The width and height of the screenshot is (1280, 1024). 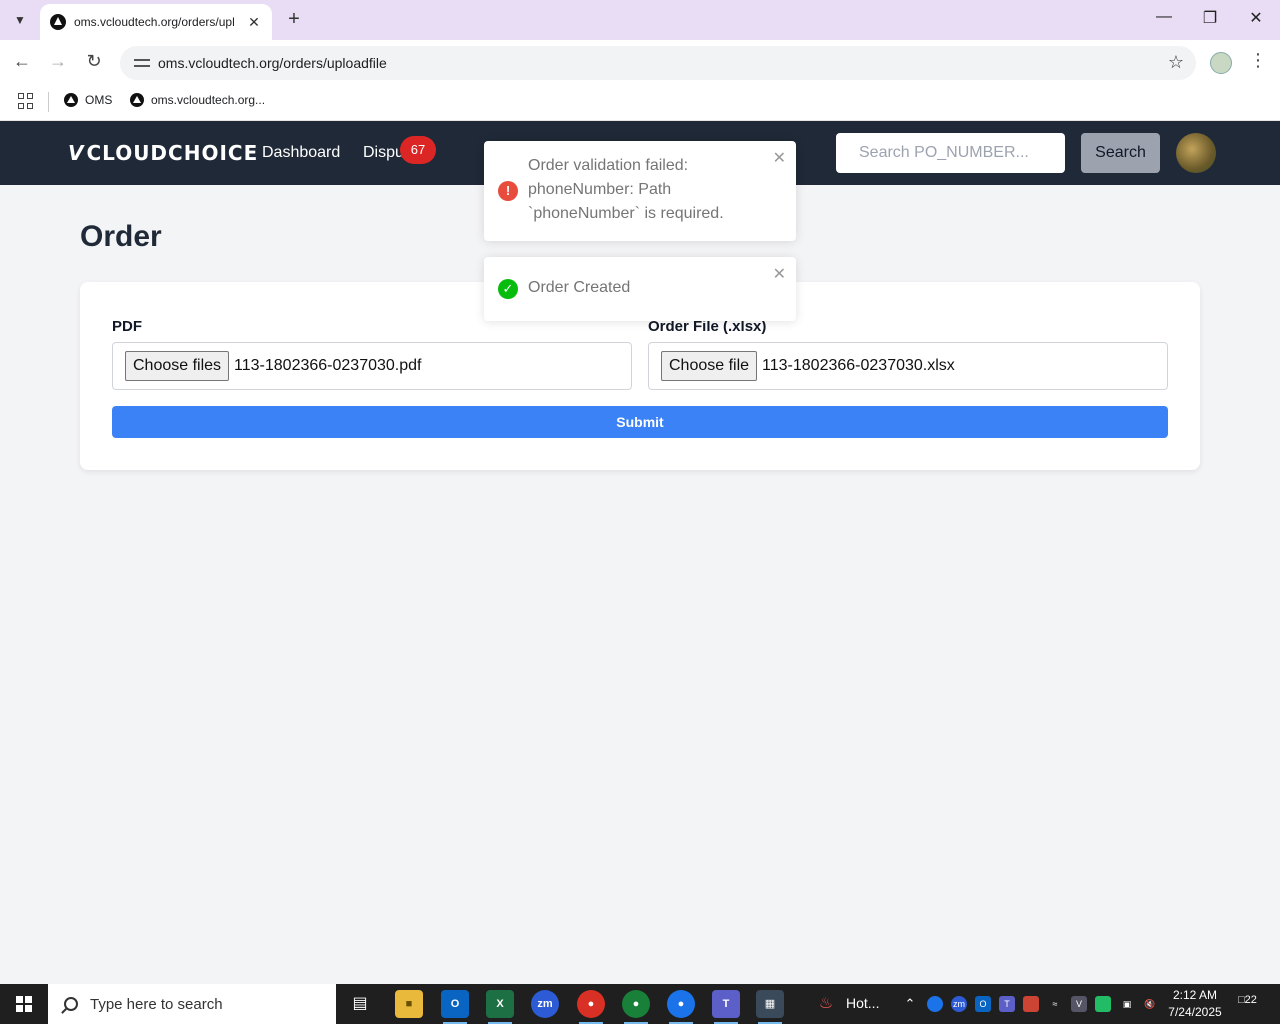 What do you see at coordinates (360, 1004) in the screenshot?
I see `task-view-icon: ▤` at bounding box center [360, 1004].